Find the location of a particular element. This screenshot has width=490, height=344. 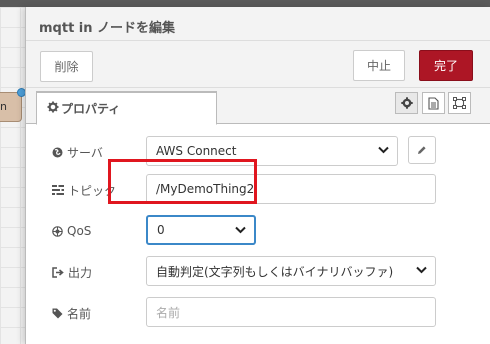

node-description-tab is located at coordinates (433, 103).